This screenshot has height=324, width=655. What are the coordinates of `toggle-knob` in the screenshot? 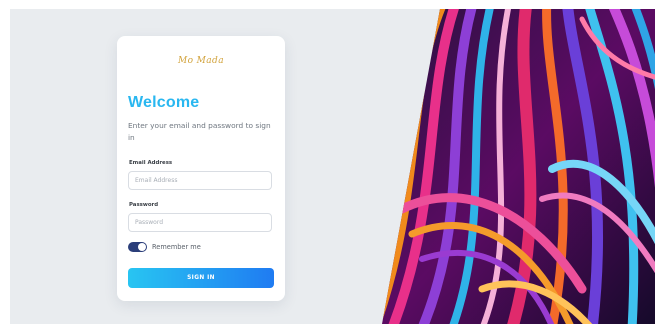 It's located at (142, 247).